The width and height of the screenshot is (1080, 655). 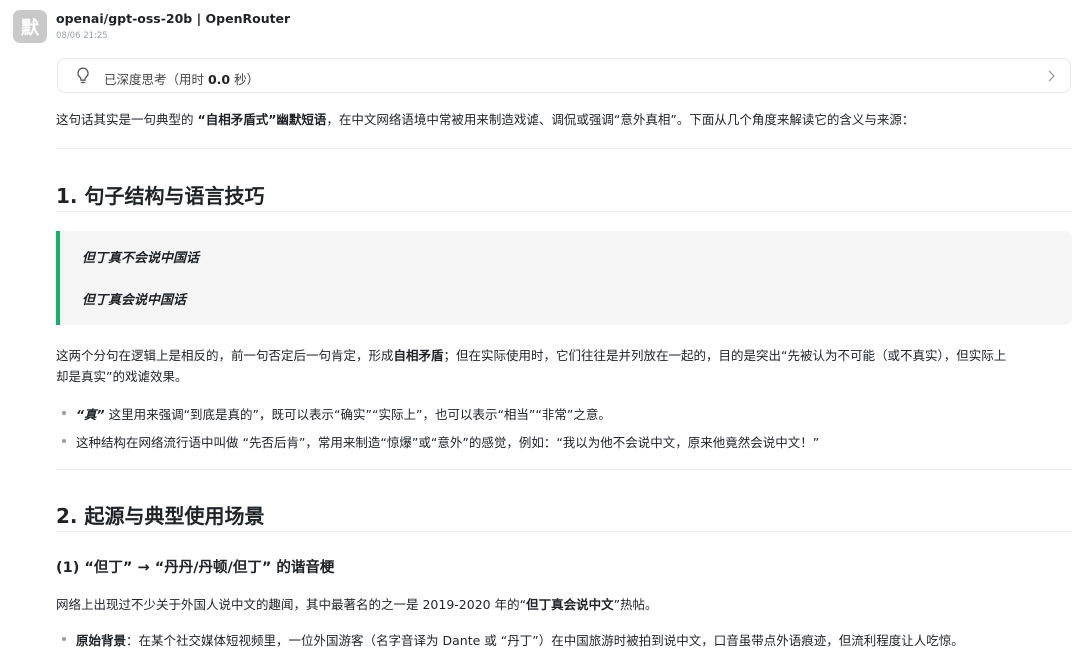 I want to click on model-name: openai/gpt-oss-20b | OpenRouter, so click(x=173, y=18).